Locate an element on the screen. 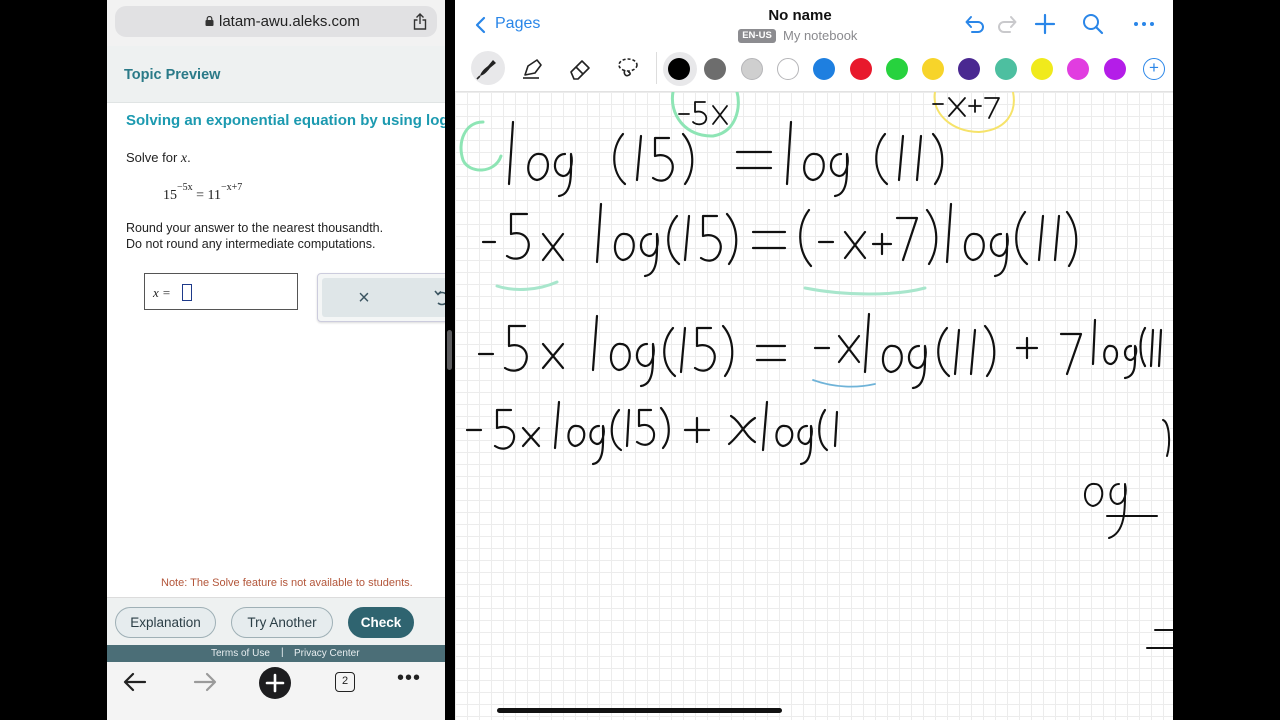  topic-title: Topic Preview is located at coordinates (172, 75).